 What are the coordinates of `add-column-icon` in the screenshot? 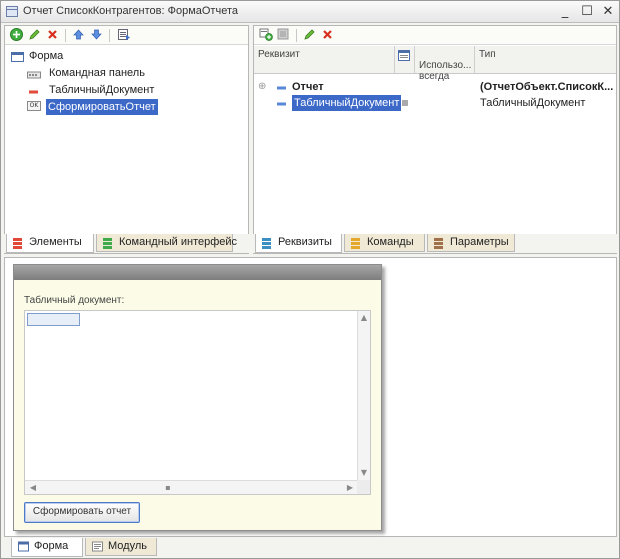 It's located at (283, 35).